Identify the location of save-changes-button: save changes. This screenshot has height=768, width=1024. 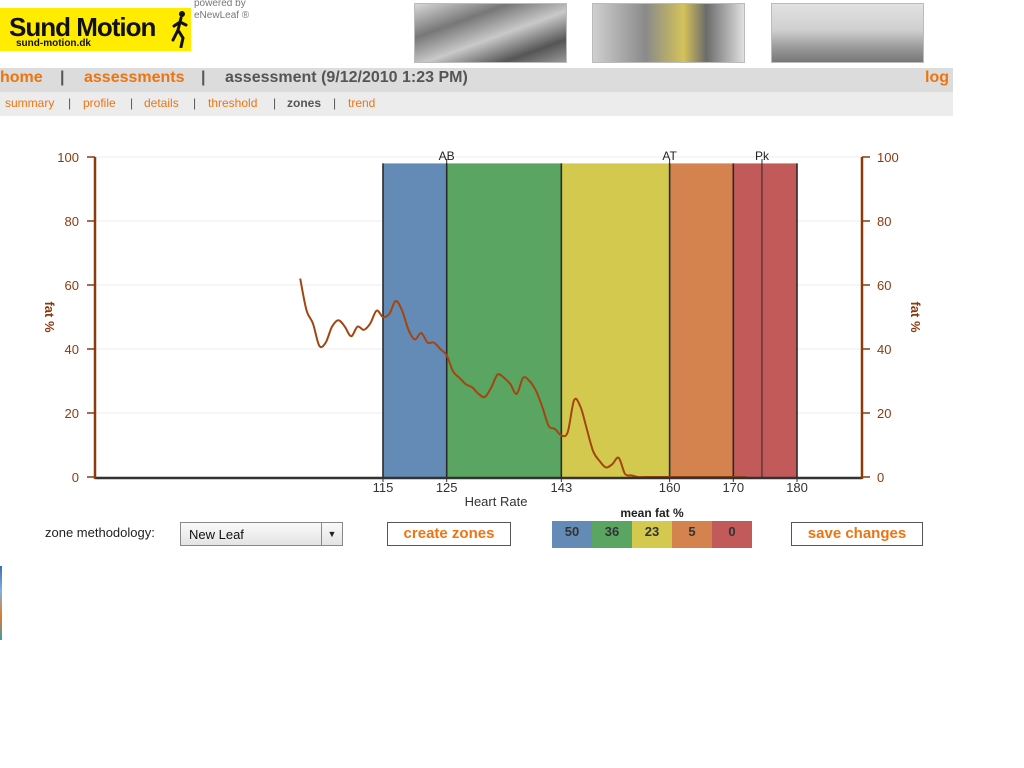
(857, 534).